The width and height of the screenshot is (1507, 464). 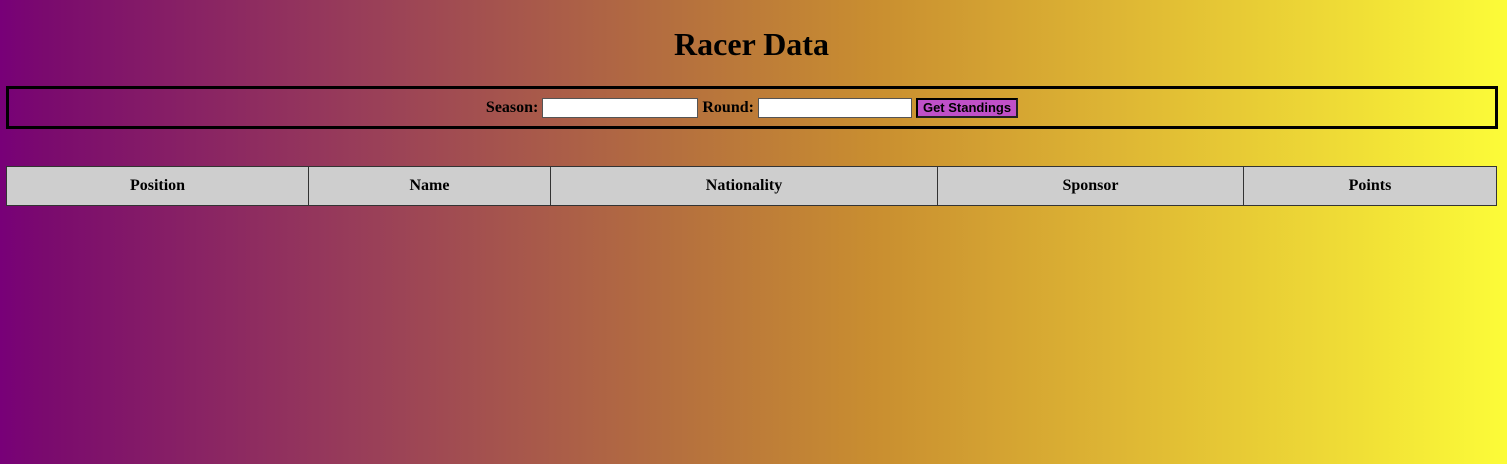 What do you see at coordinates (744, 186) in the screenshot?
I see `column-header-nationality: Nationality` at bounding box center [744, 186].